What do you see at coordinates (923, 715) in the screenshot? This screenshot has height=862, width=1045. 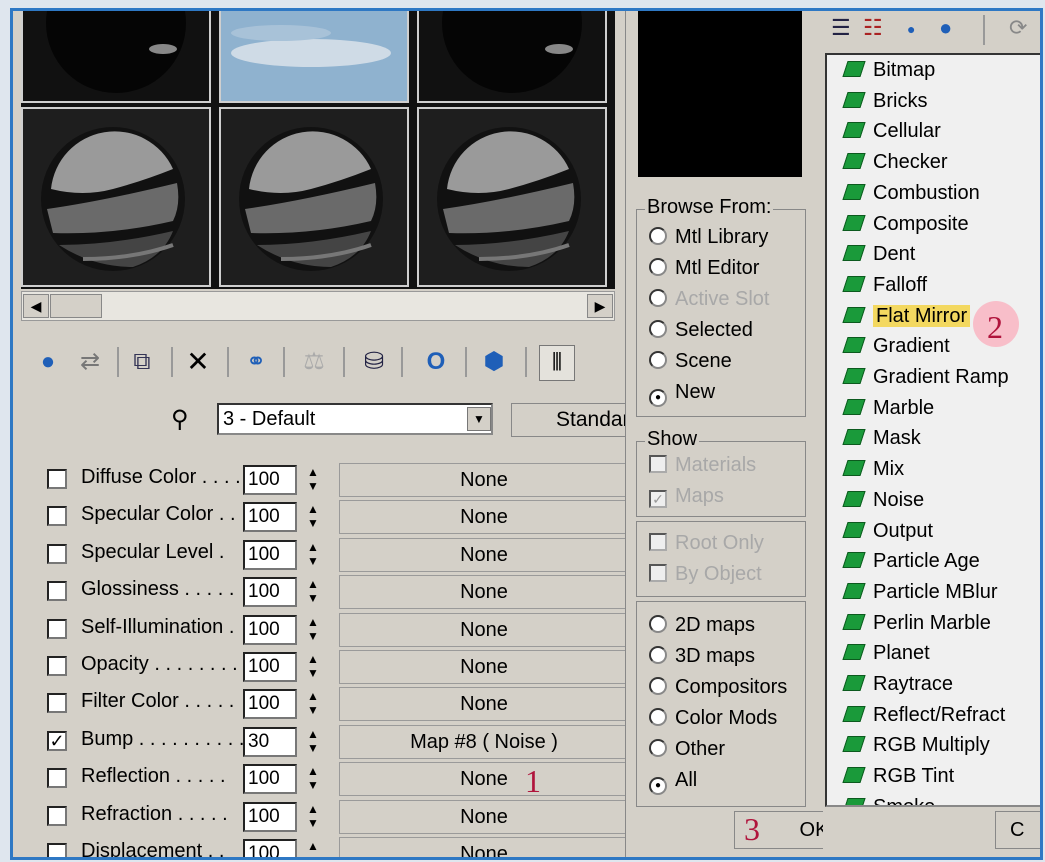 I see `map-list-item: Reflect/Refract` at bounding box center [923, 715].